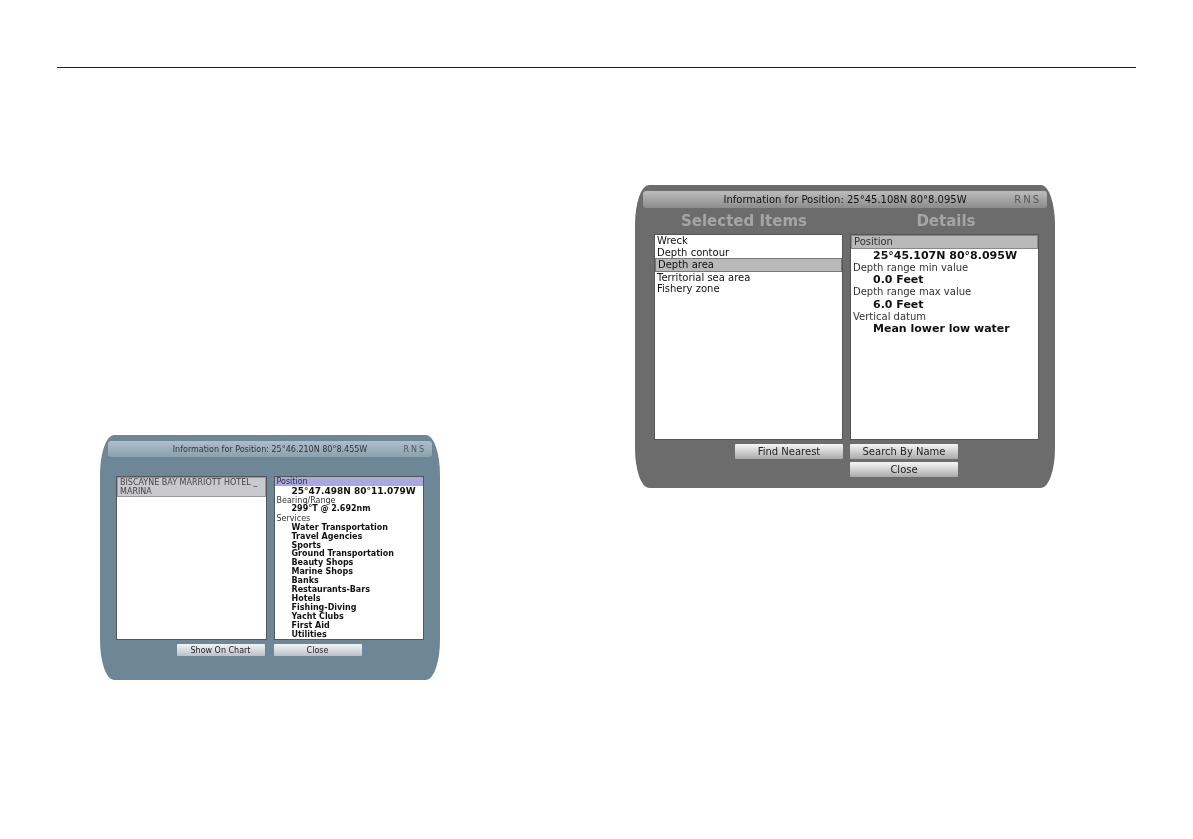 This screenshot has width=1193, height=839. Describe the element at coordinates (898, 279) in the screenshot. I see `detail-value: 0.0 Feet` at that location.